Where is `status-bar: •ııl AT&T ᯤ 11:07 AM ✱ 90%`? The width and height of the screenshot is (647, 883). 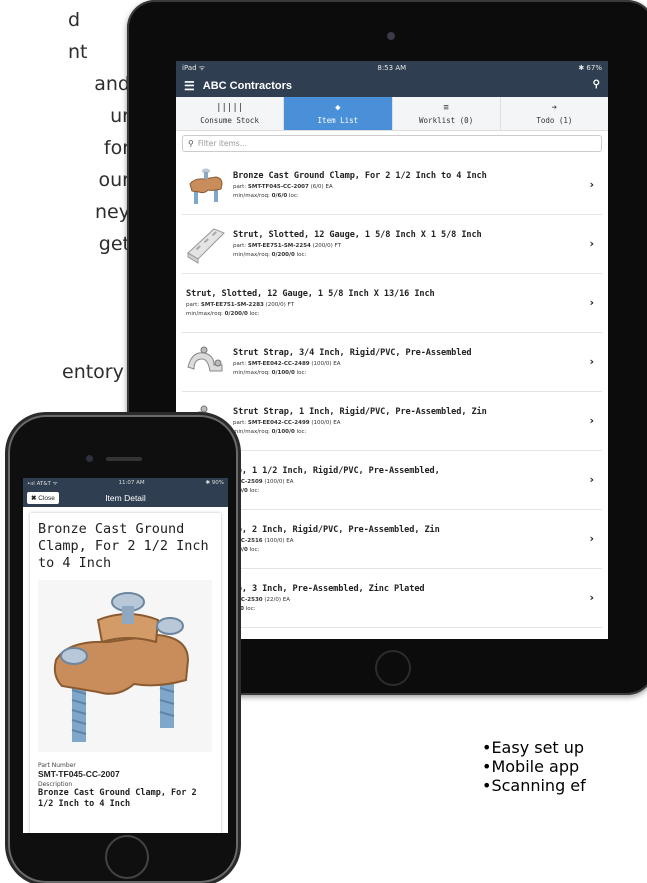
status-bar: •ııl AT&T ᯤ 11:07 AM ✱ 90% is located at coordinates (125, 483).